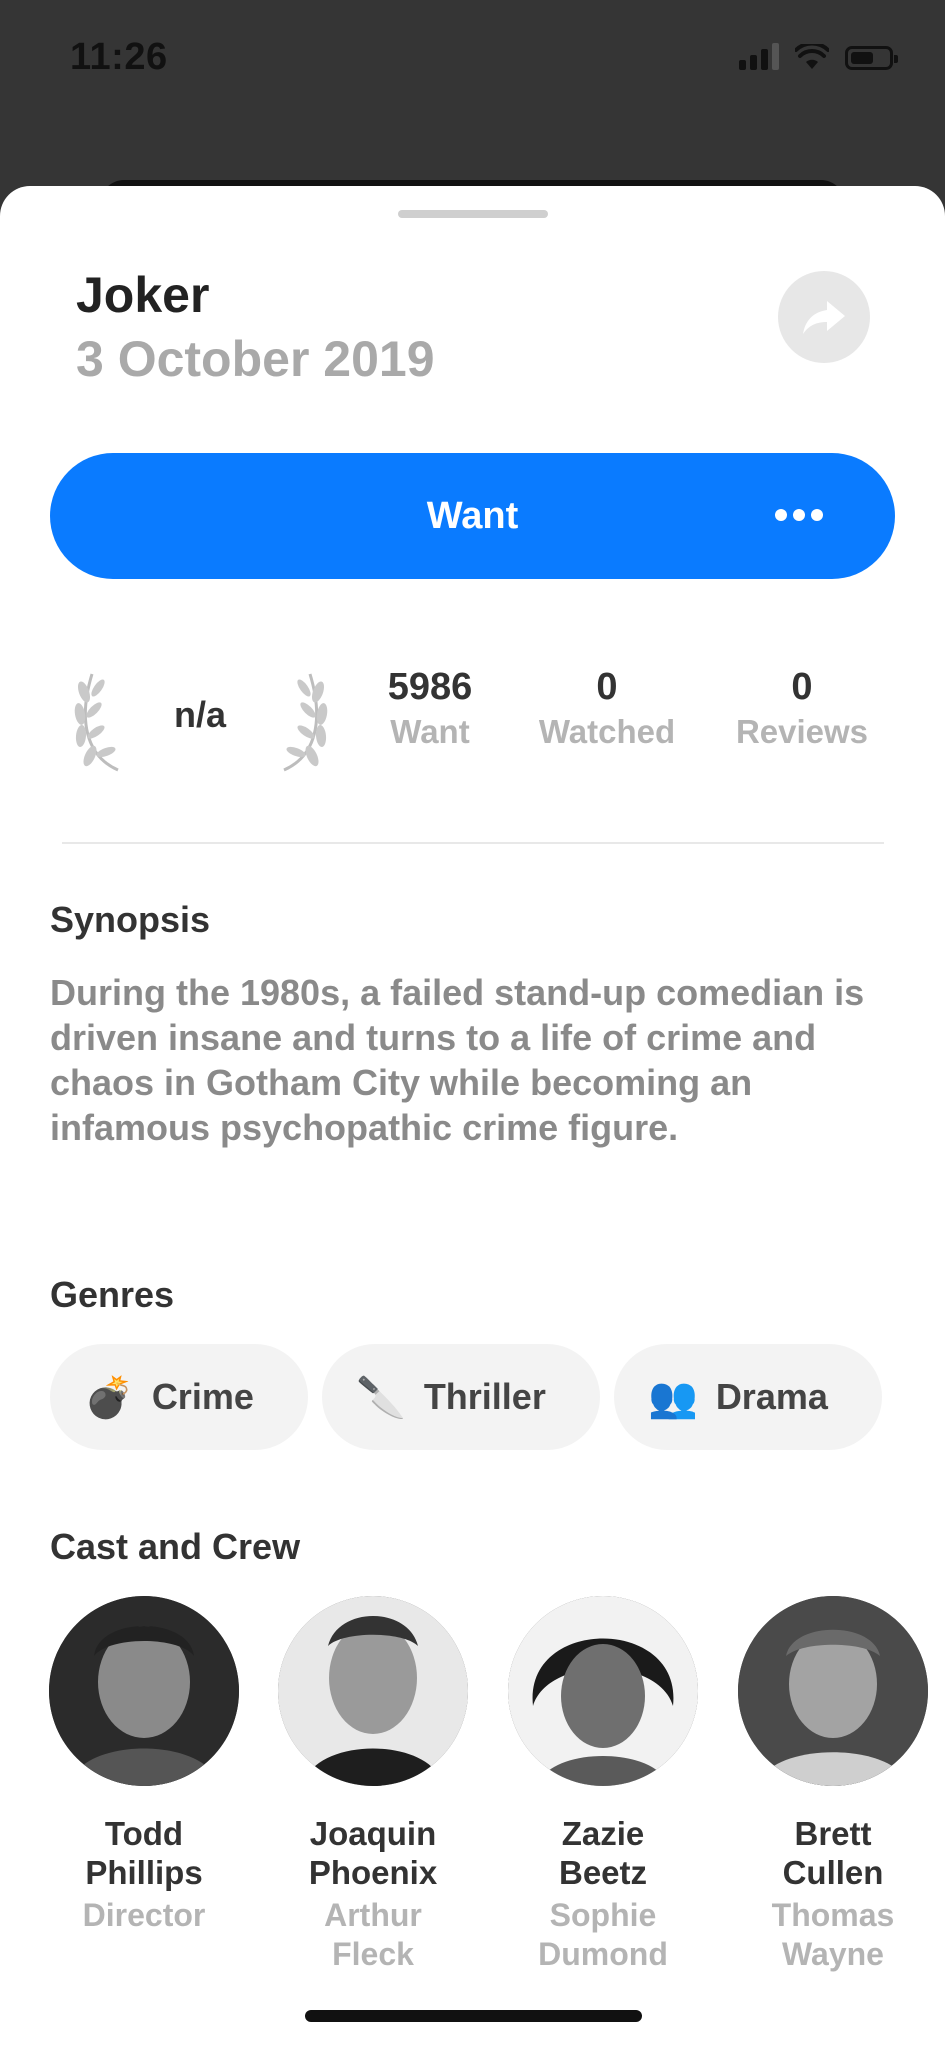  Describe the element at coordinates (305, 722) in the screenshot. I see `laurel-right-icon` at that location.